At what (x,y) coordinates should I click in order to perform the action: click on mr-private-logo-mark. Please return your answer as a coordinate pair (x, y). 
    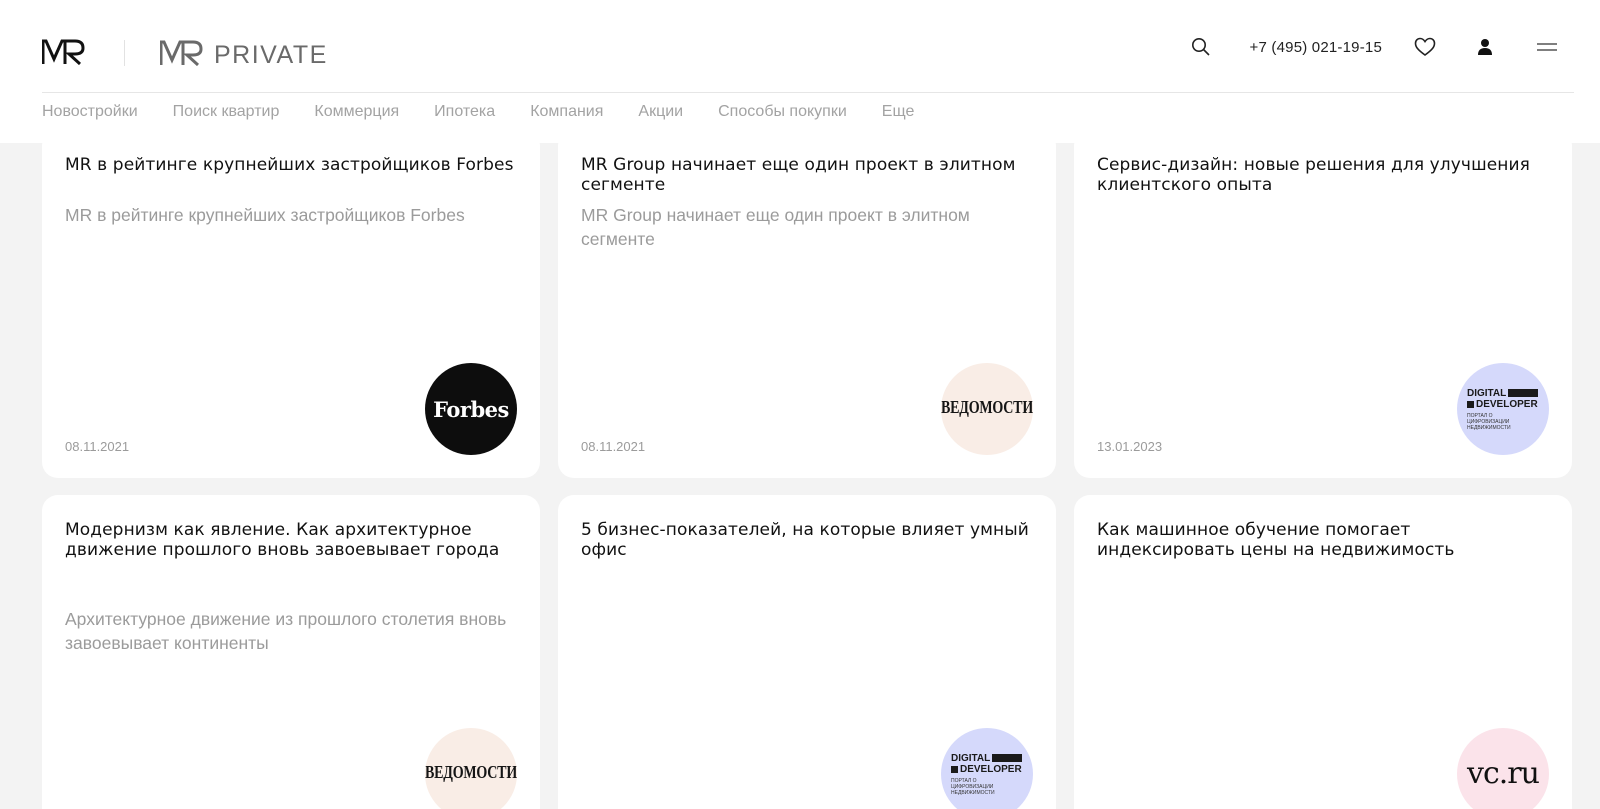
    Looking at the image, I should click on (181, 53).